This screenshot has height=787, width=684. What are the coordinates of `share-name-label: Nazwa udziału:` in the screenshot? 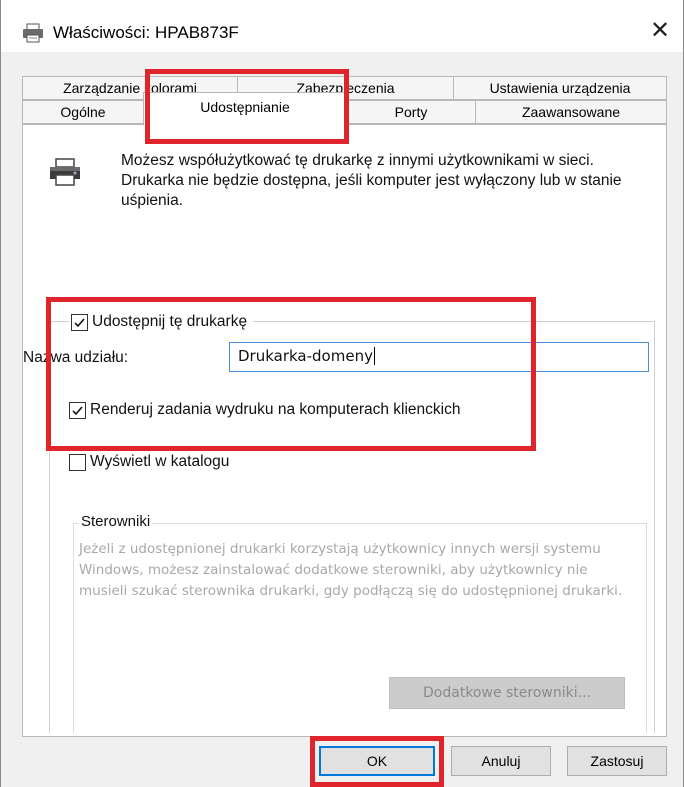 It's located at (76, 357).